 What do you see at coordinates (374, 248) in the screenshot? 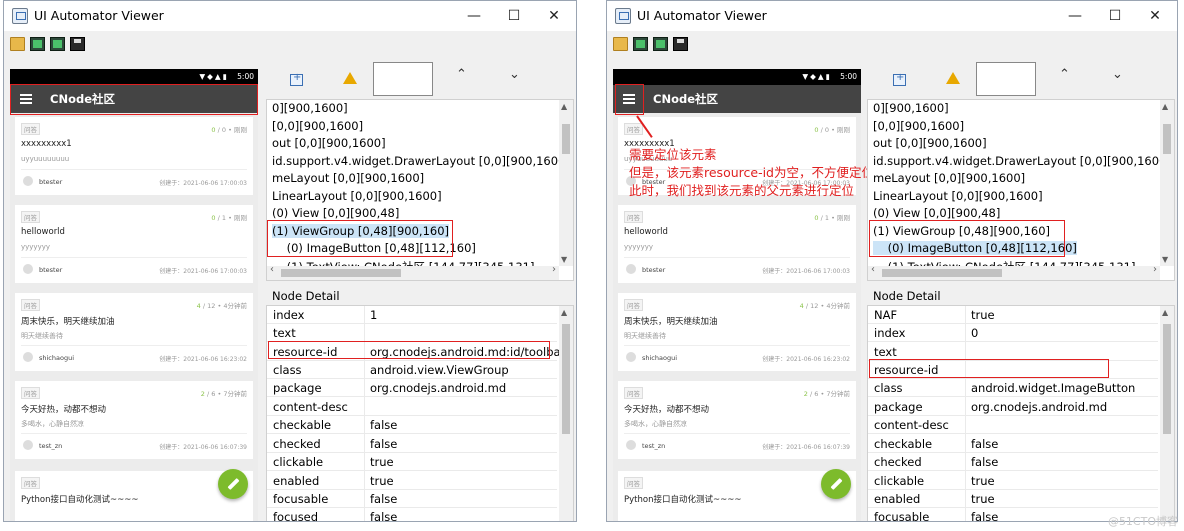
I see `tree-node: (0) ImageButton [0,48][112,160]` at bounding box center [374, 248].